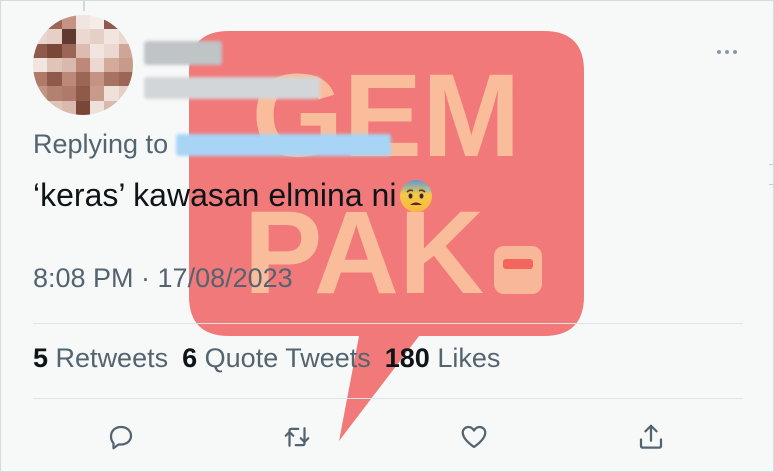  What do you see at coordinates (651, 437) in the screenshot?
I see `share-icon` at bounding box center [651, 437].